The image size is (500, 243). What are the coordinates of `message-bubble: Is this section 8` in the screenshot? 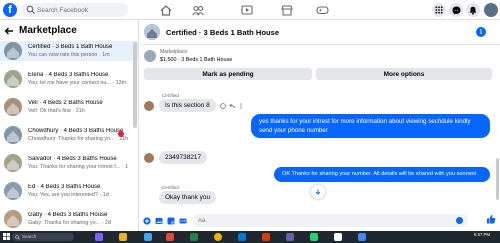 It's located at (187, 105).